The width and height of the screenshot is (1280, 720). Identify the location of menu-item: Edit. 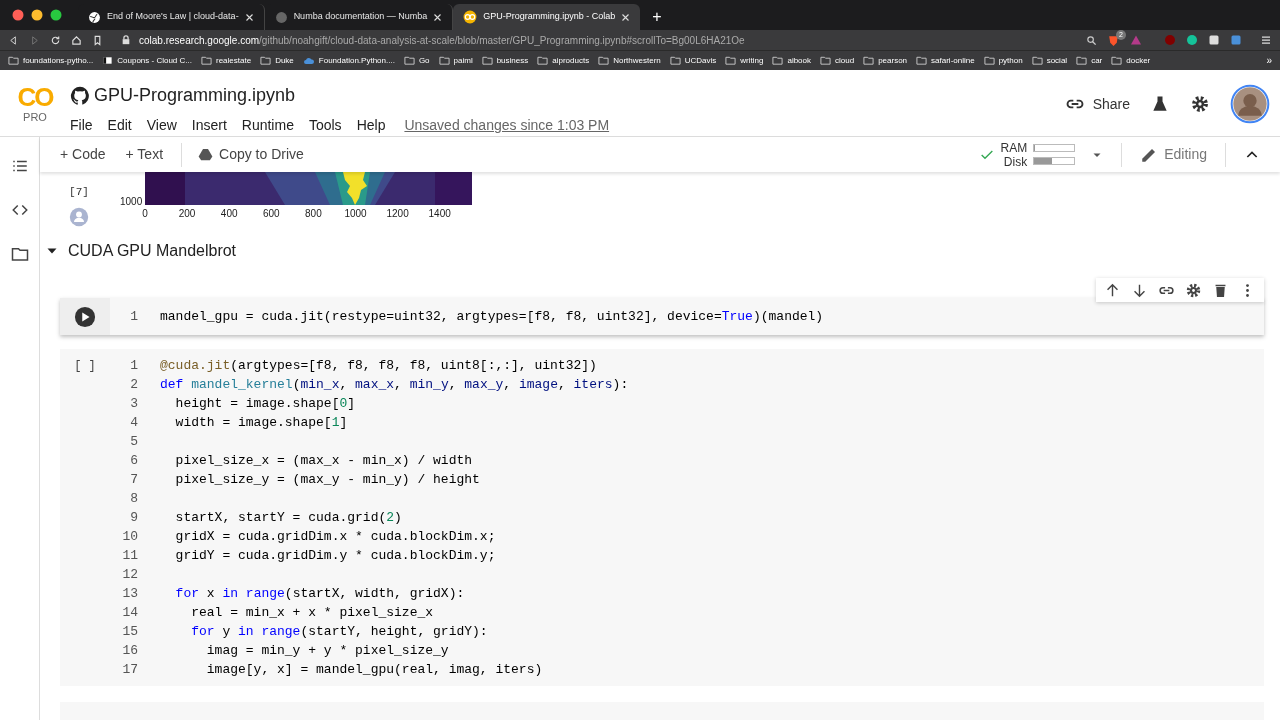
(119, 125).